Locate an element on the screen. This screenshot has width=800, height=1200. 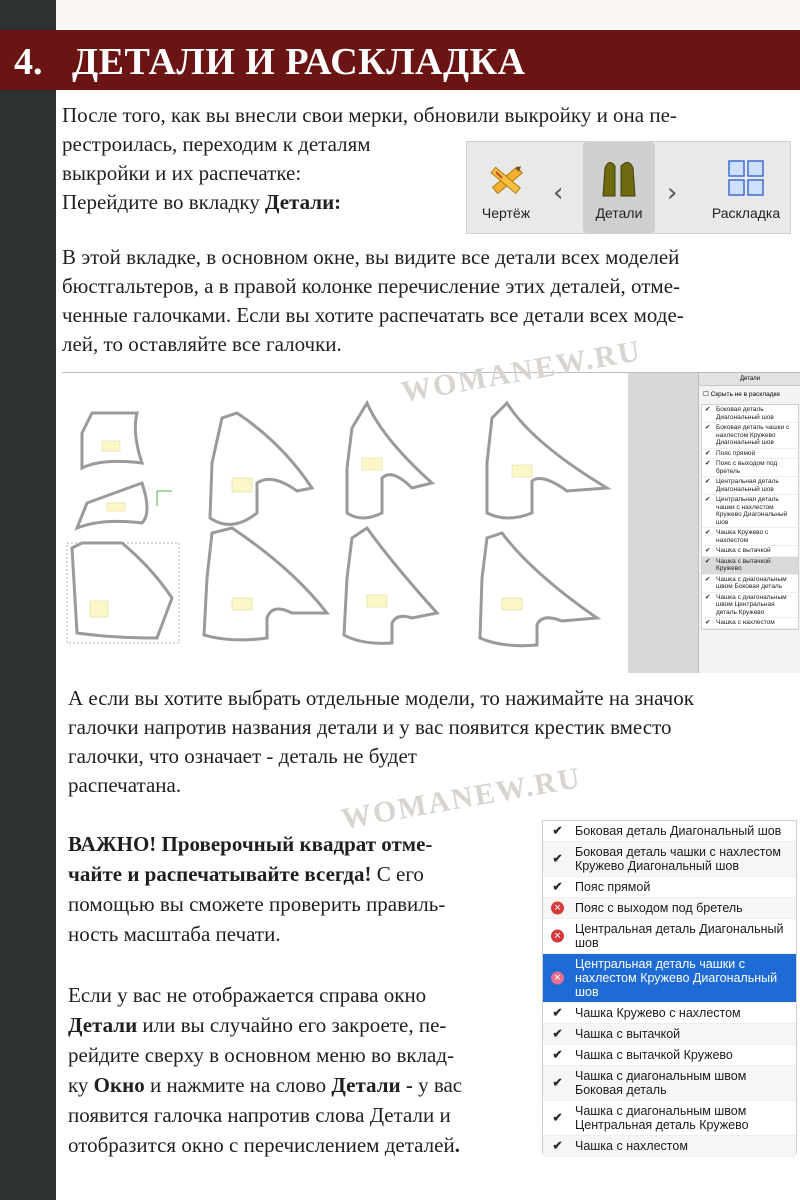
list-item: ✕ Пояс с выходом под бретель is located at coordinates (669, 908).